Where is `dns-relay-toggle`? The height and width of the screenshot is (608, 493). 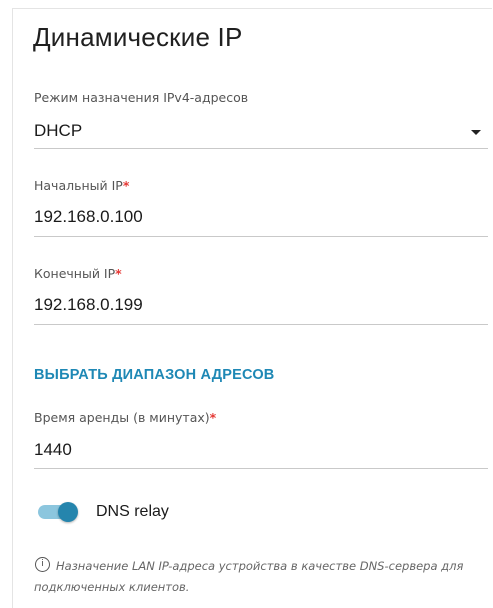 dns-relay-toggle is located at coordinates (60, 512).